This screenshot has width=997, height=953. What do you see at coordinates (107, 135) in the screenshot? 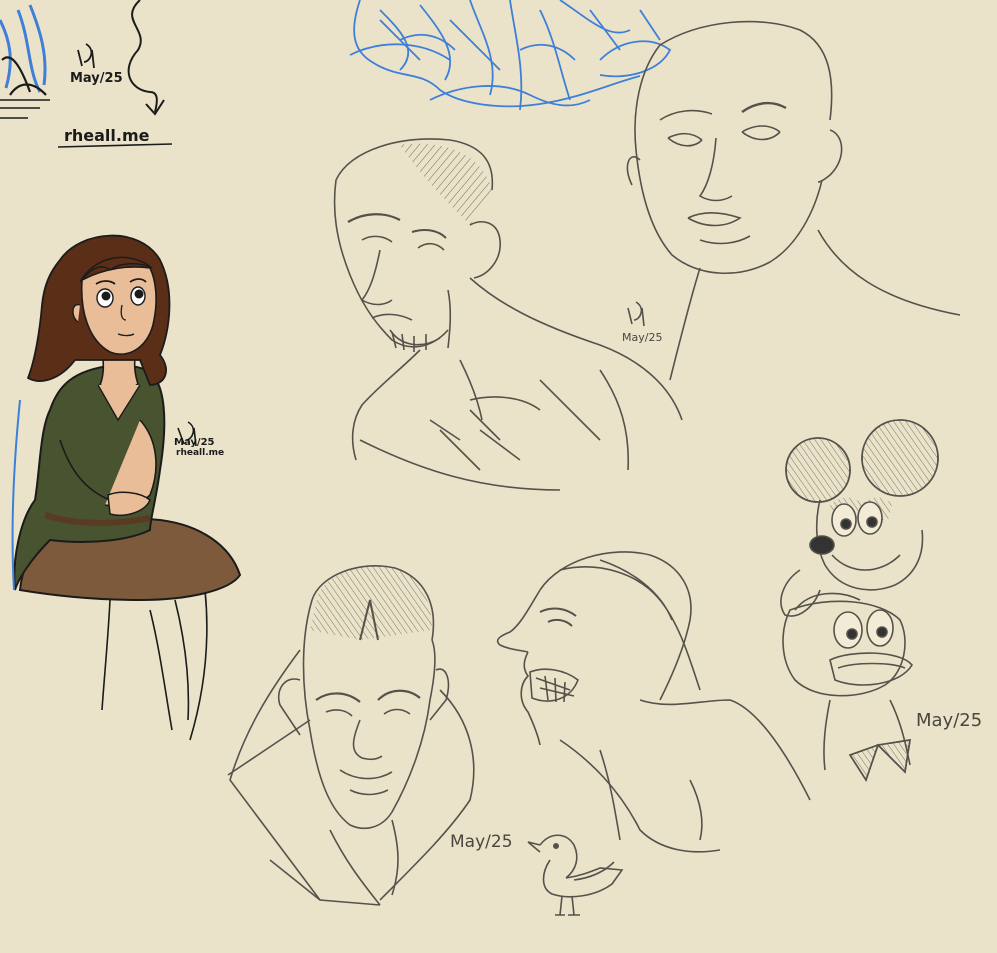
I see `corner-signature-site: rheall.me` at bounding box center [107, 135].